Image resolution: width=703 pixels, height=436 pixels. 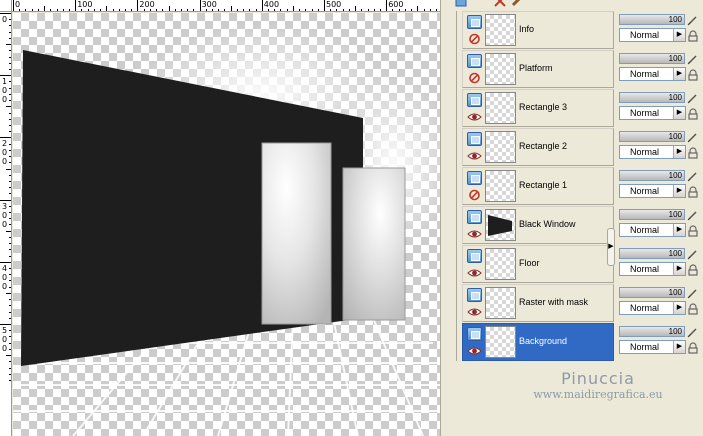 What do you see at coordinates (543, 146) in the screenshot?
I see `layer-name: Rectangle 2` at bounding box center [543, 146].